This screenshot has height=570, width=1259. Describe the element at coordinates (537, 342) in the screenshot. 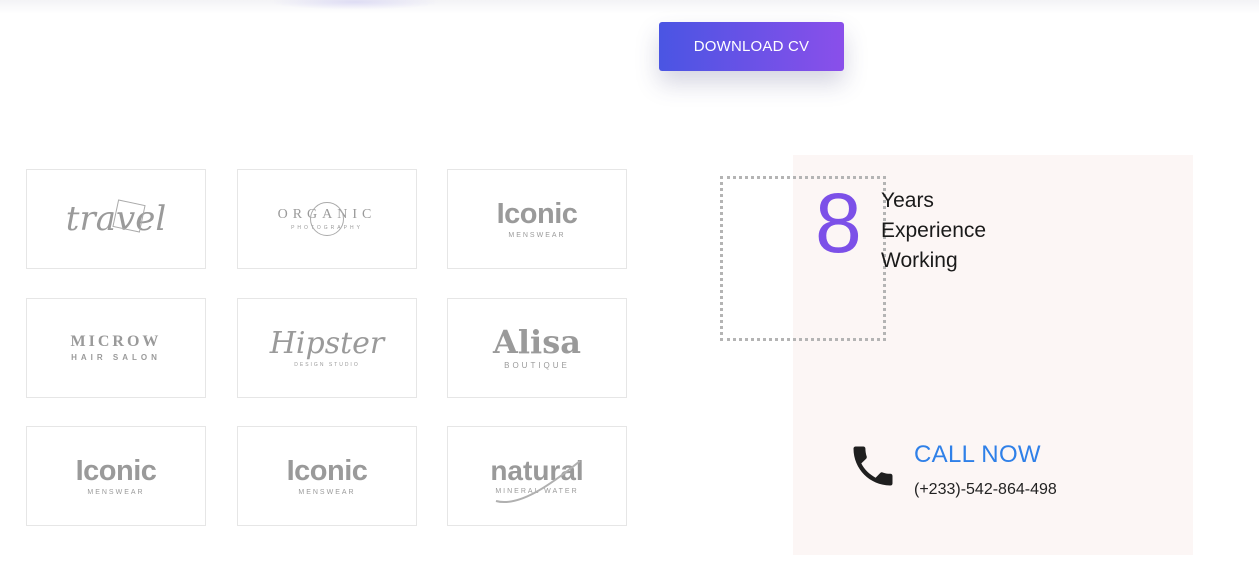

I see `logo-name: Alisa` at that location.